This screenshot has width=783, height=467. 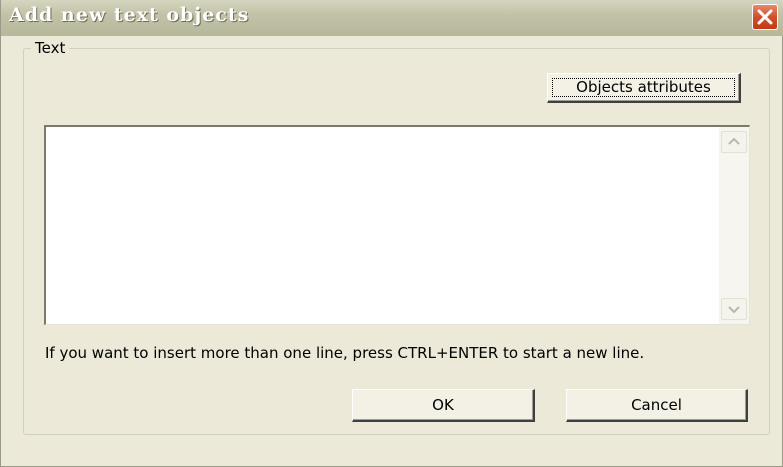 I want to click on scroll-down-button, so click(x=734, y=309).